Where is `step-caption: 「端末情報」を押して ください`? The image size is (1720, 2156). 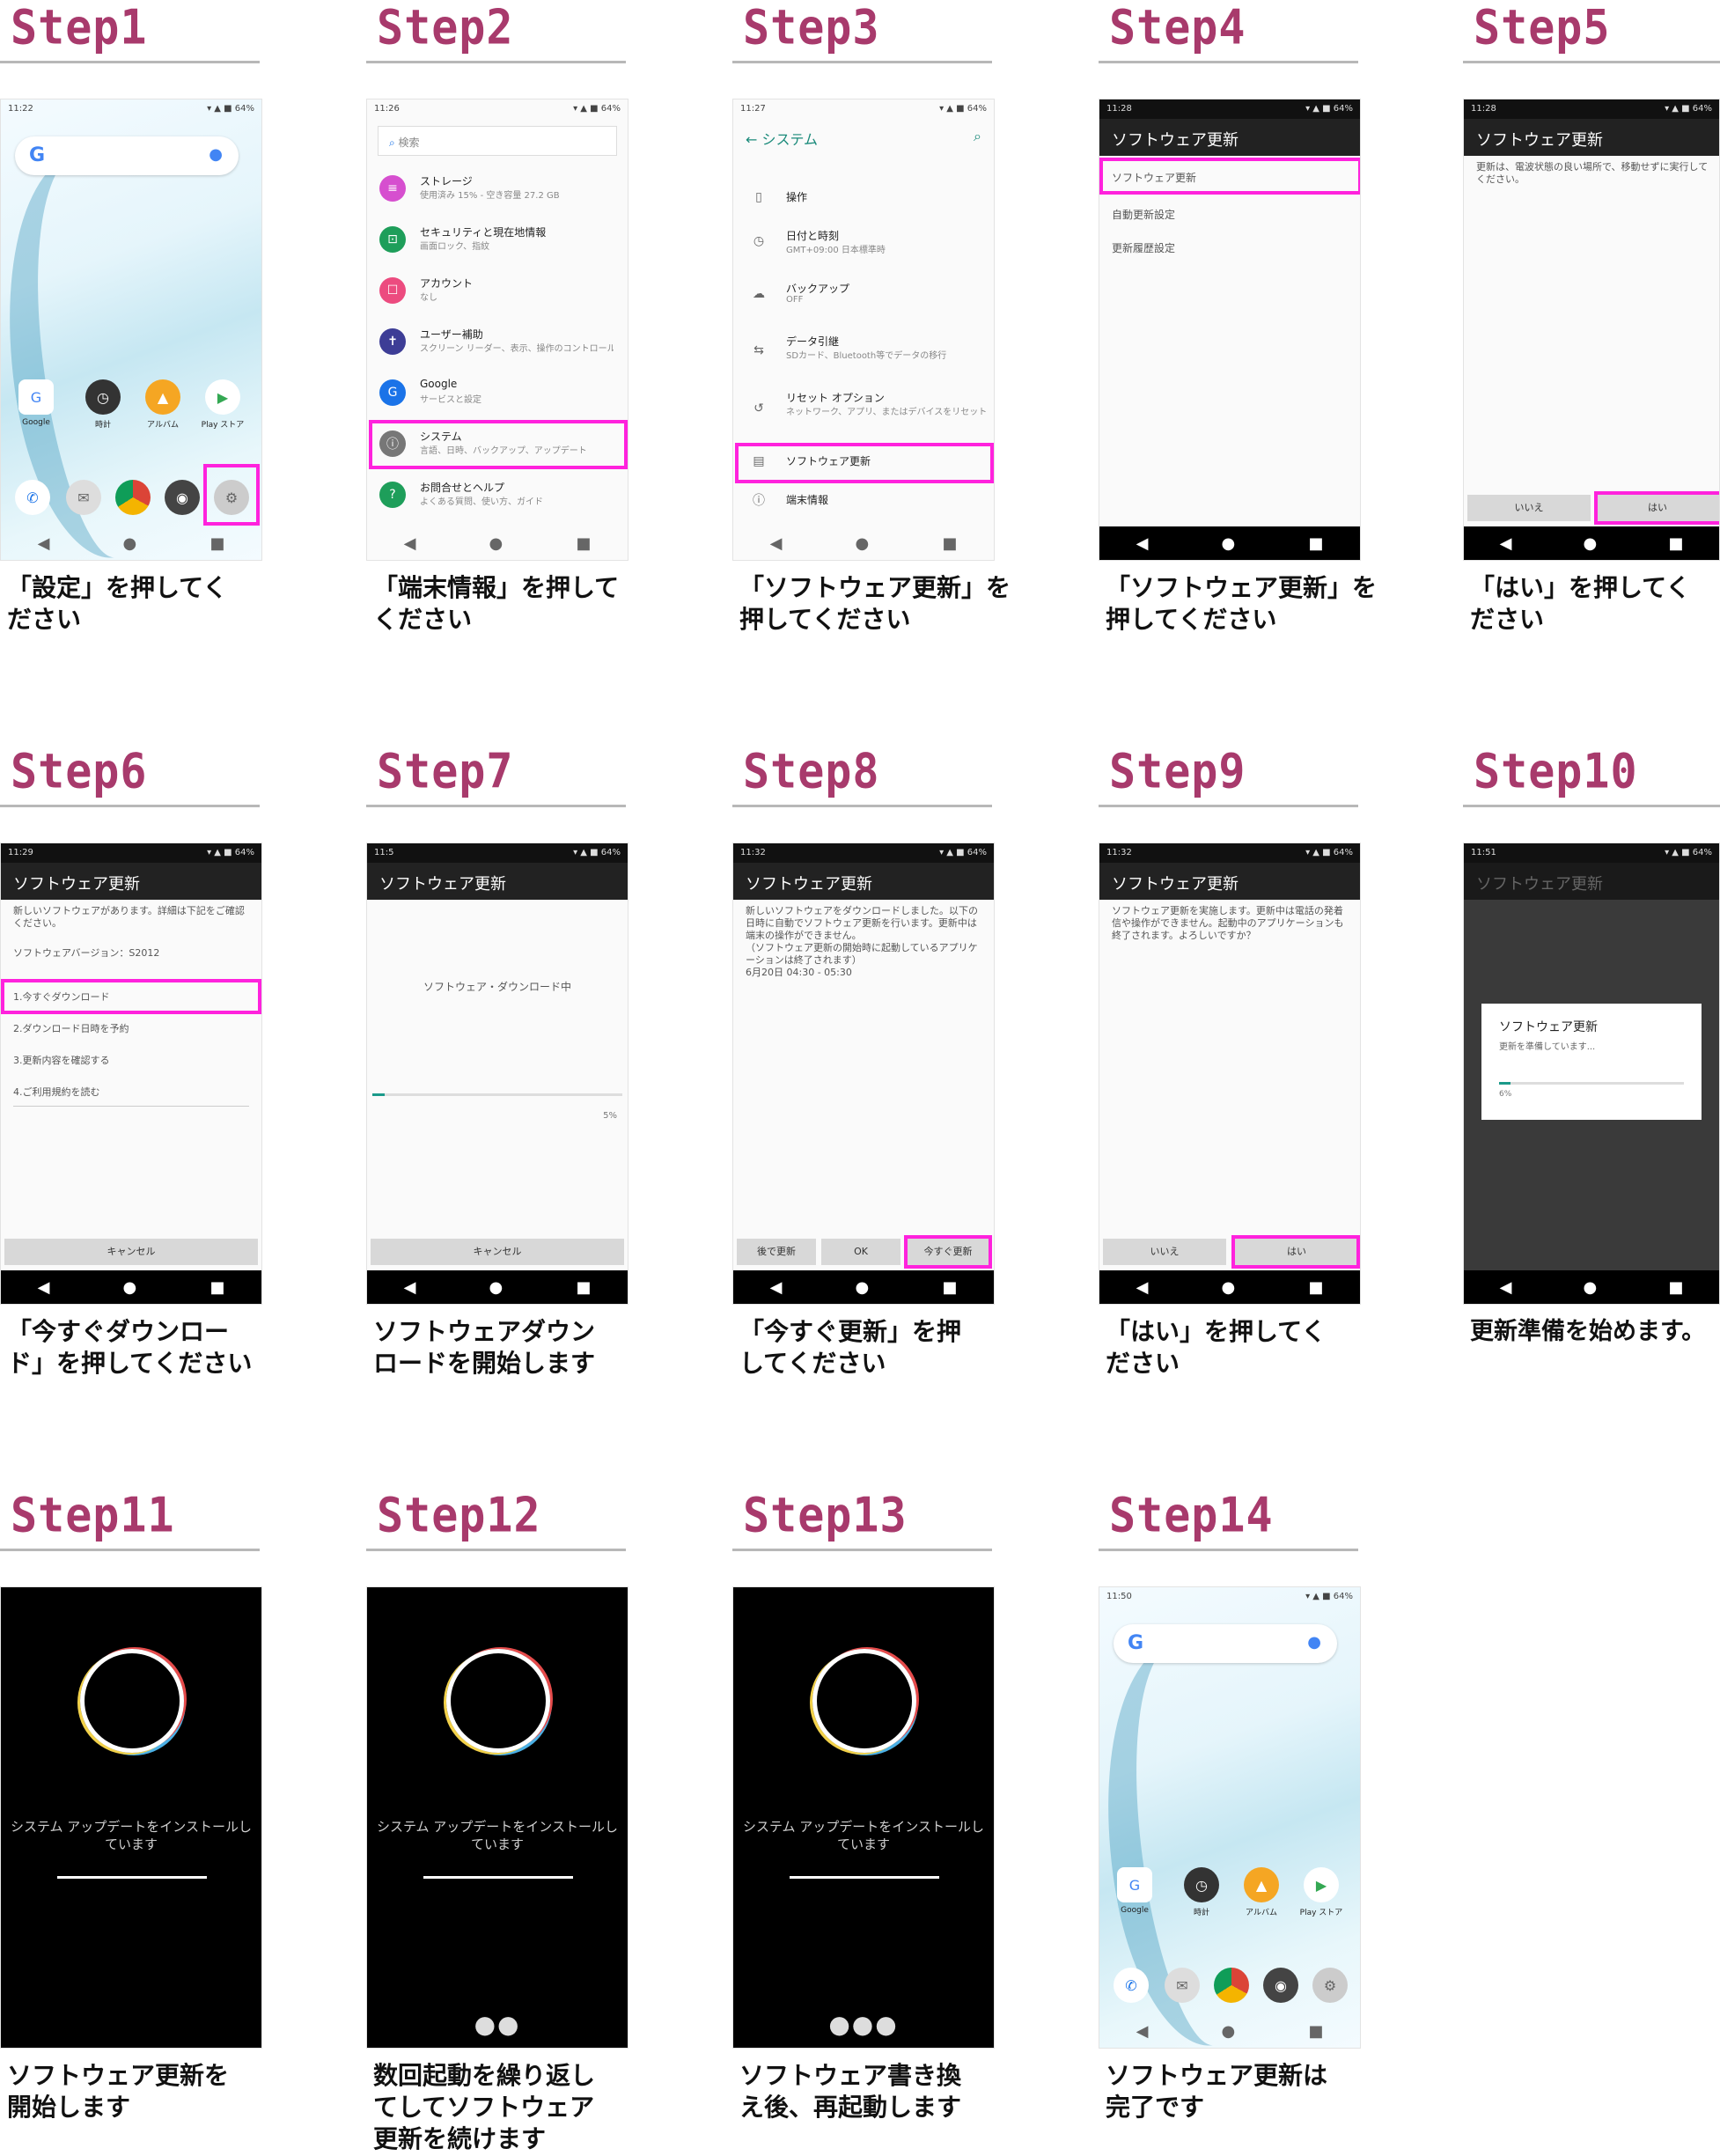
step-caption: 「端末情報」を押して ください is located at coordinates (496, 603).